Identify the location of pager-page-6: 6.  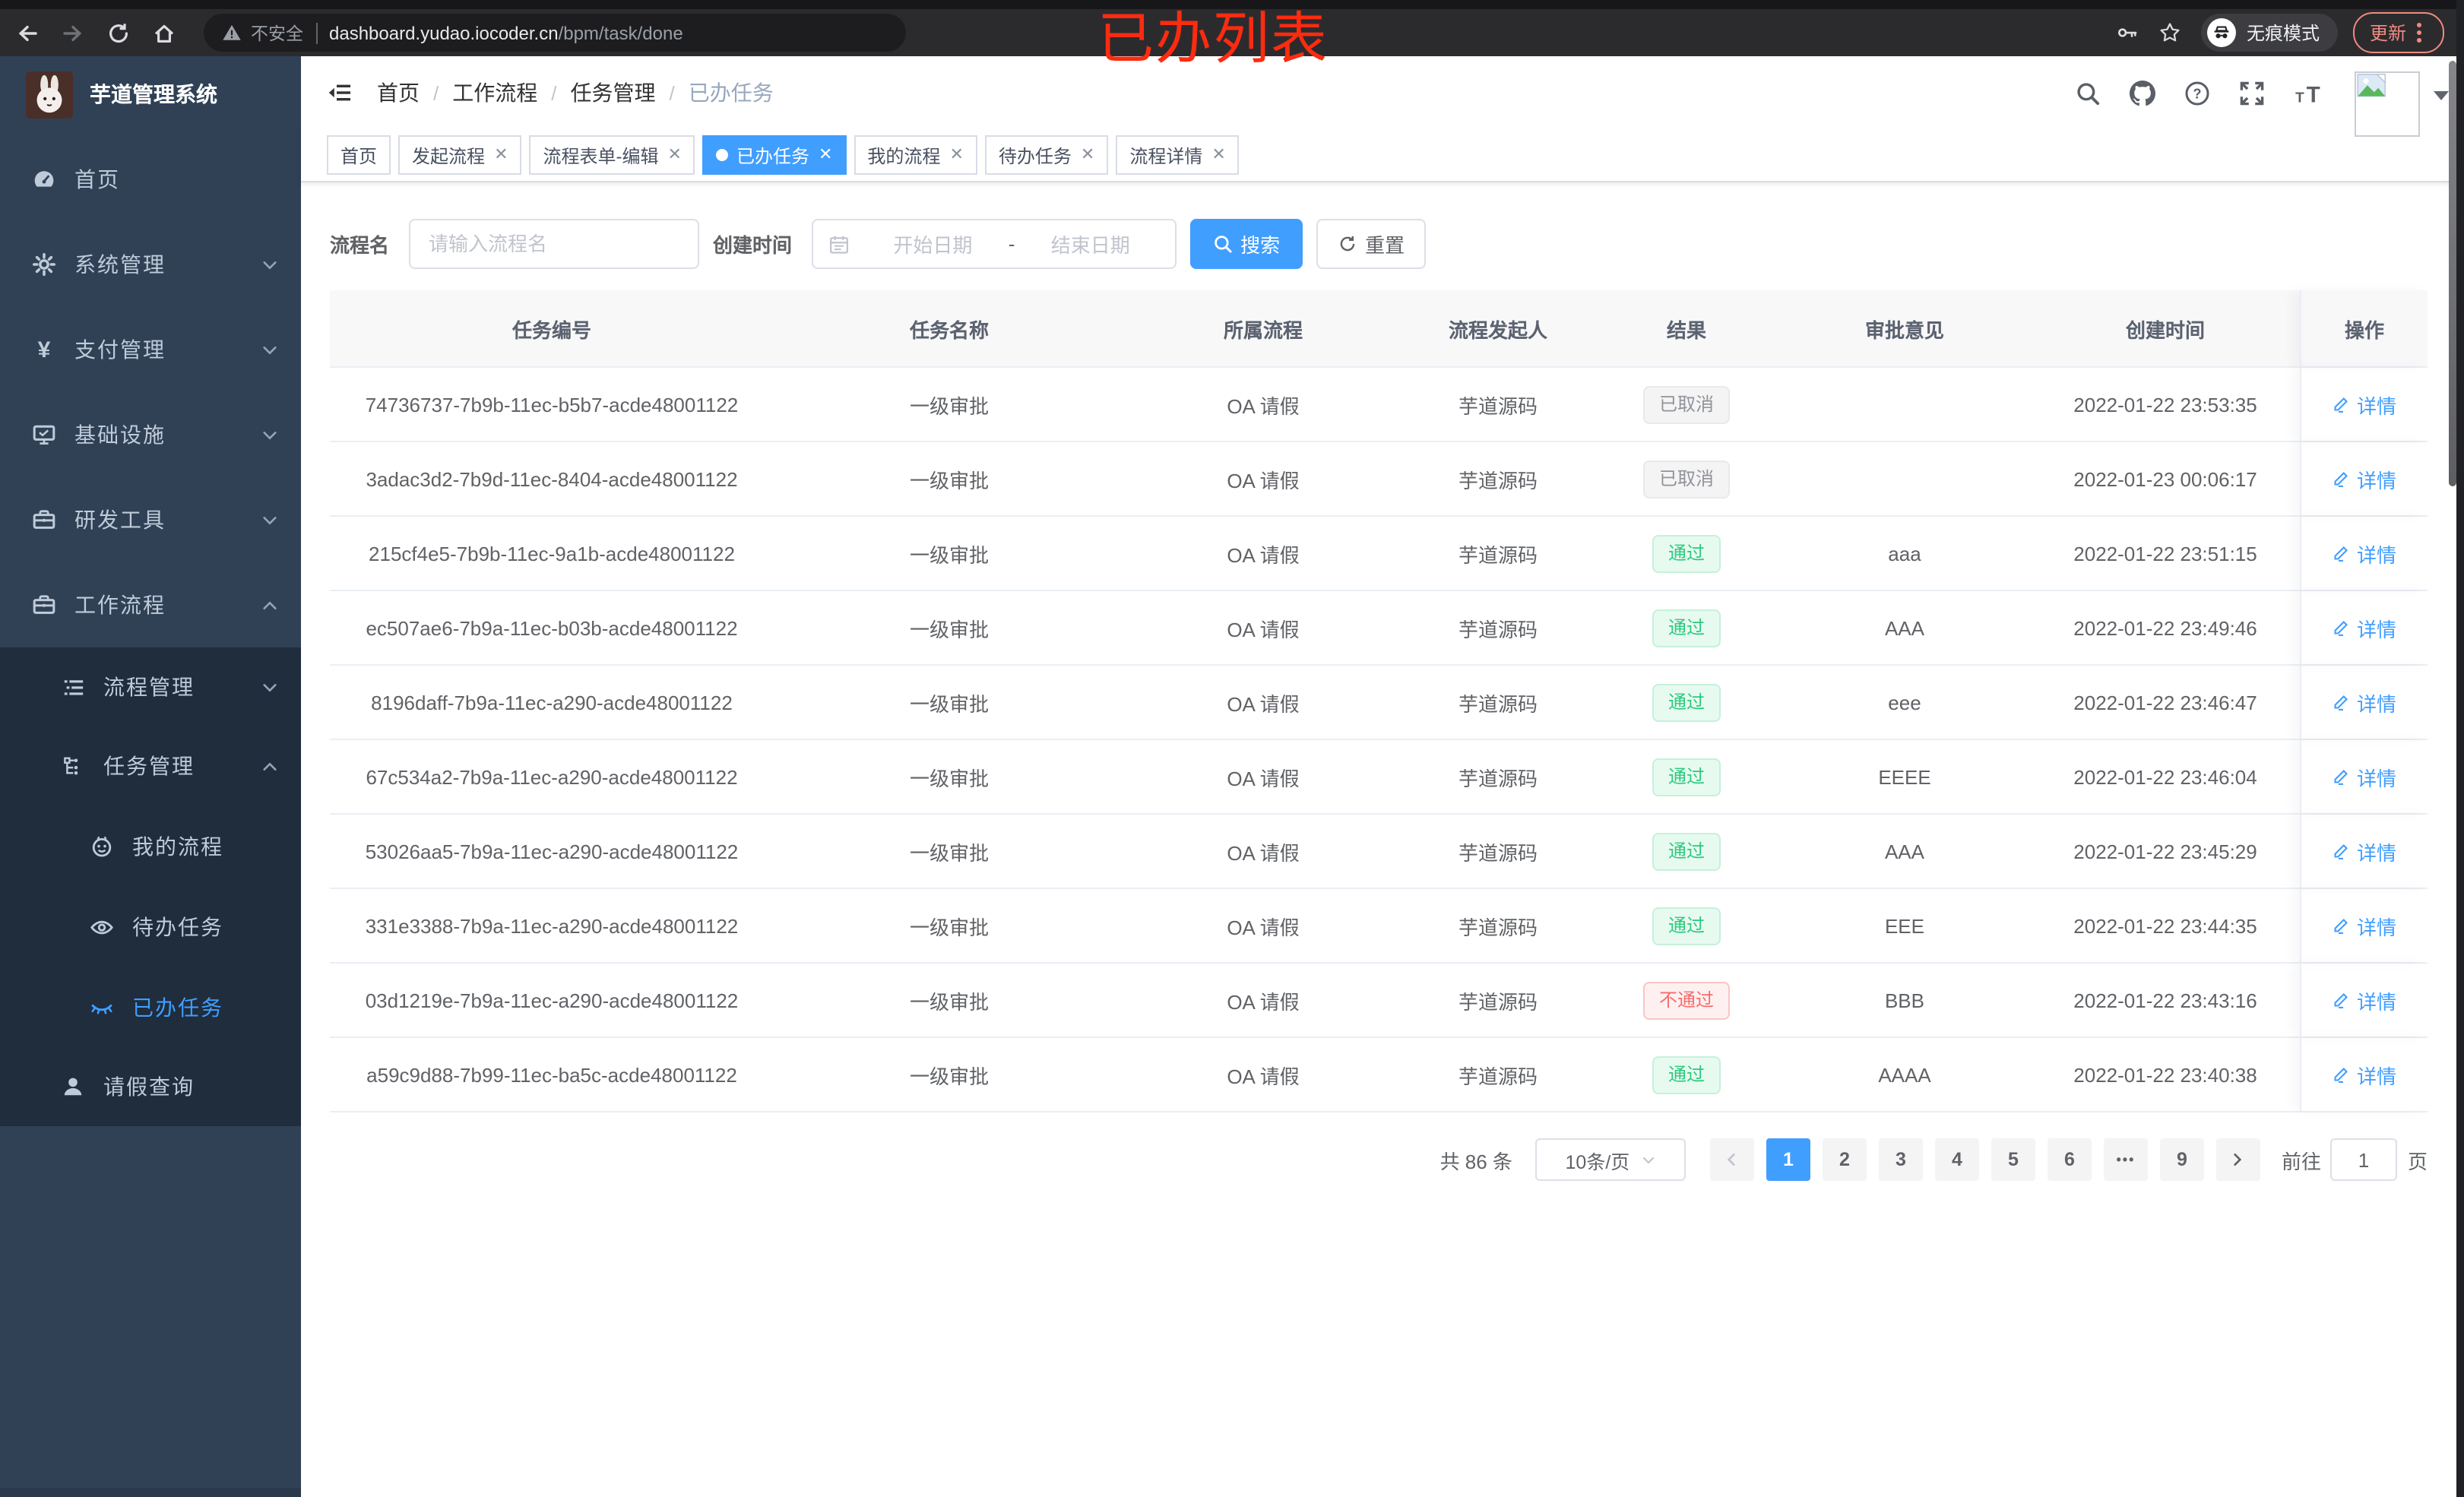
(2069, 1159).